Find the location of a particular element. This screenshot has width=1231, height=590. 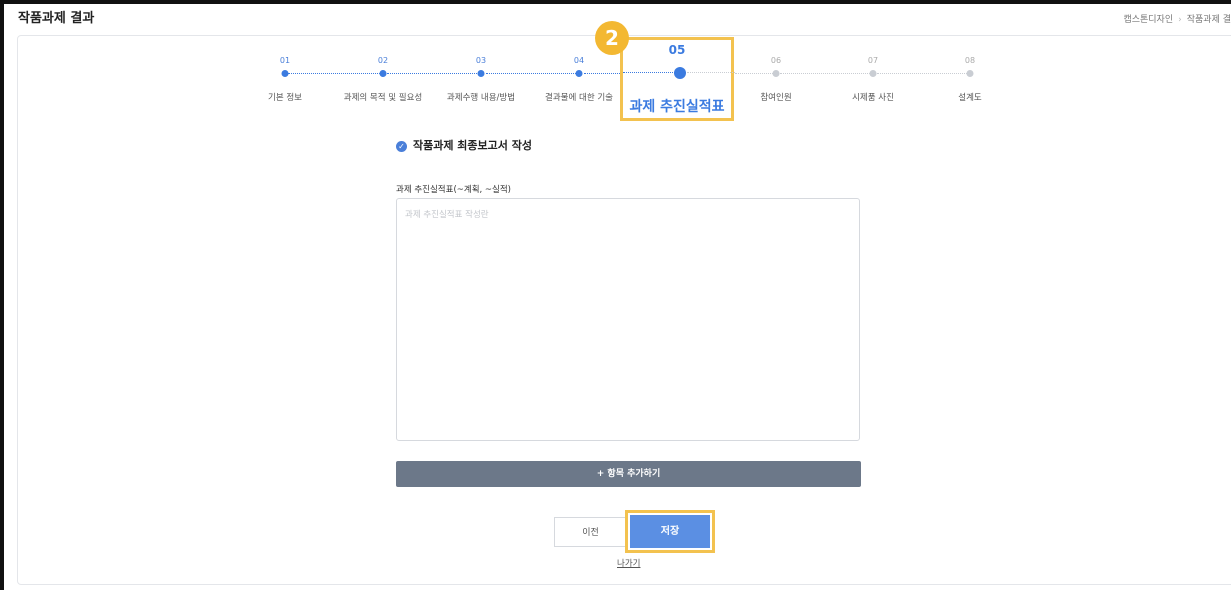

step-6-dot is located at coordinates (776, 73).